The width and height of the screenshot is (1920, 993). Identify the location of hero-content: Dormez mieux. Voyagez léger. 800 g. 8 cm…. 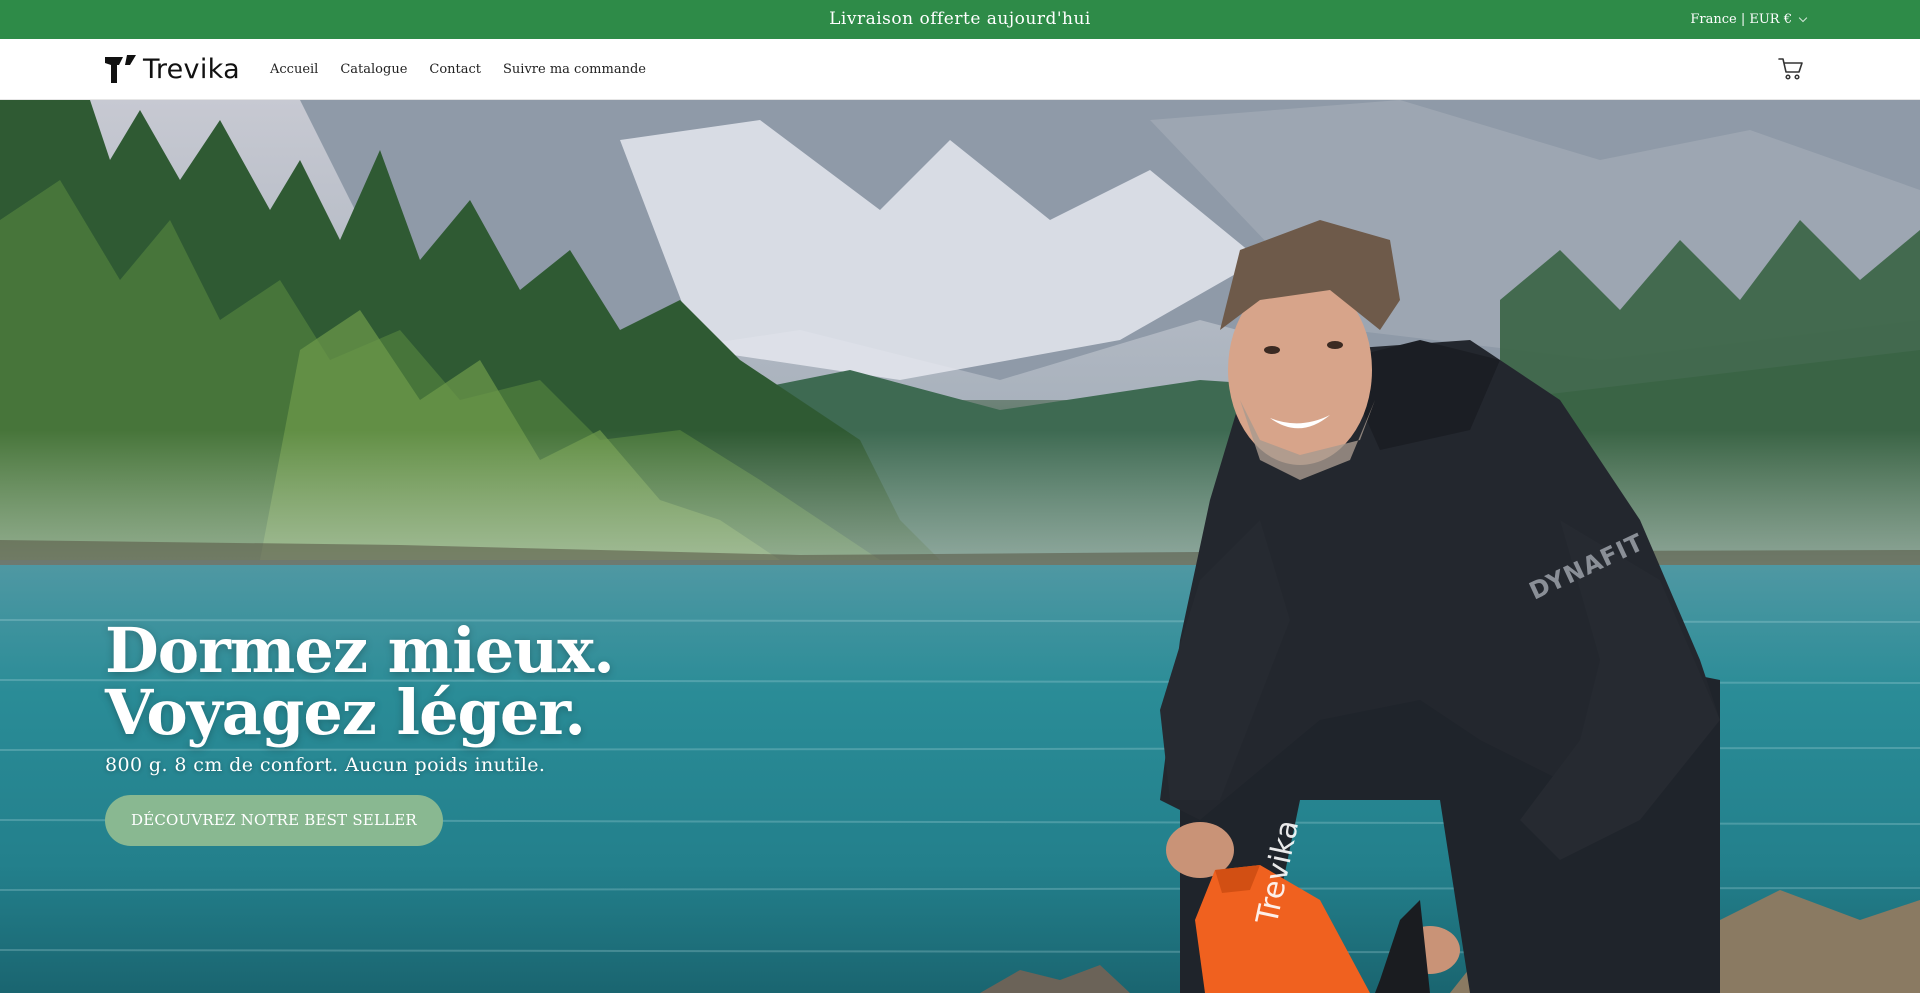
(425, 733).